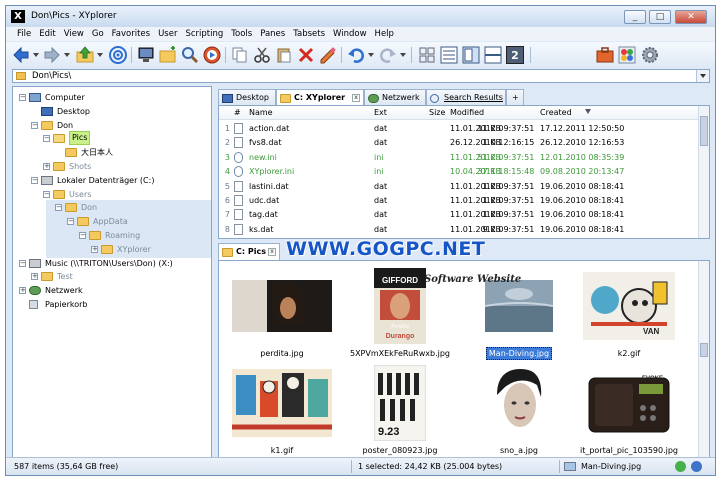 The width and height of the screenshot is (720, 480). I want to click on redo-icon, so click(388, 55).